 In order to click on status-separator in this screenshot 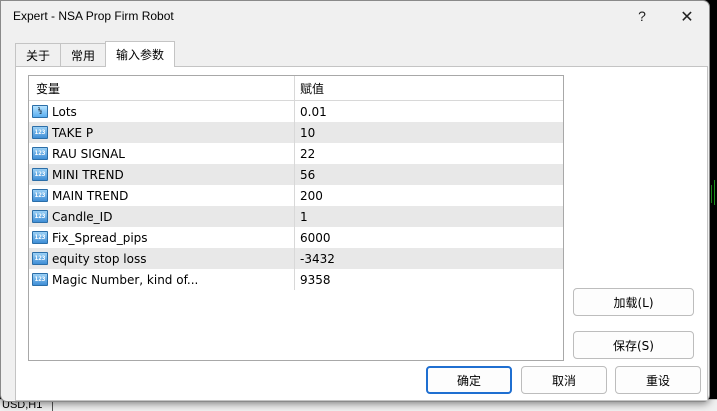, I will do `click(52, 406)`.